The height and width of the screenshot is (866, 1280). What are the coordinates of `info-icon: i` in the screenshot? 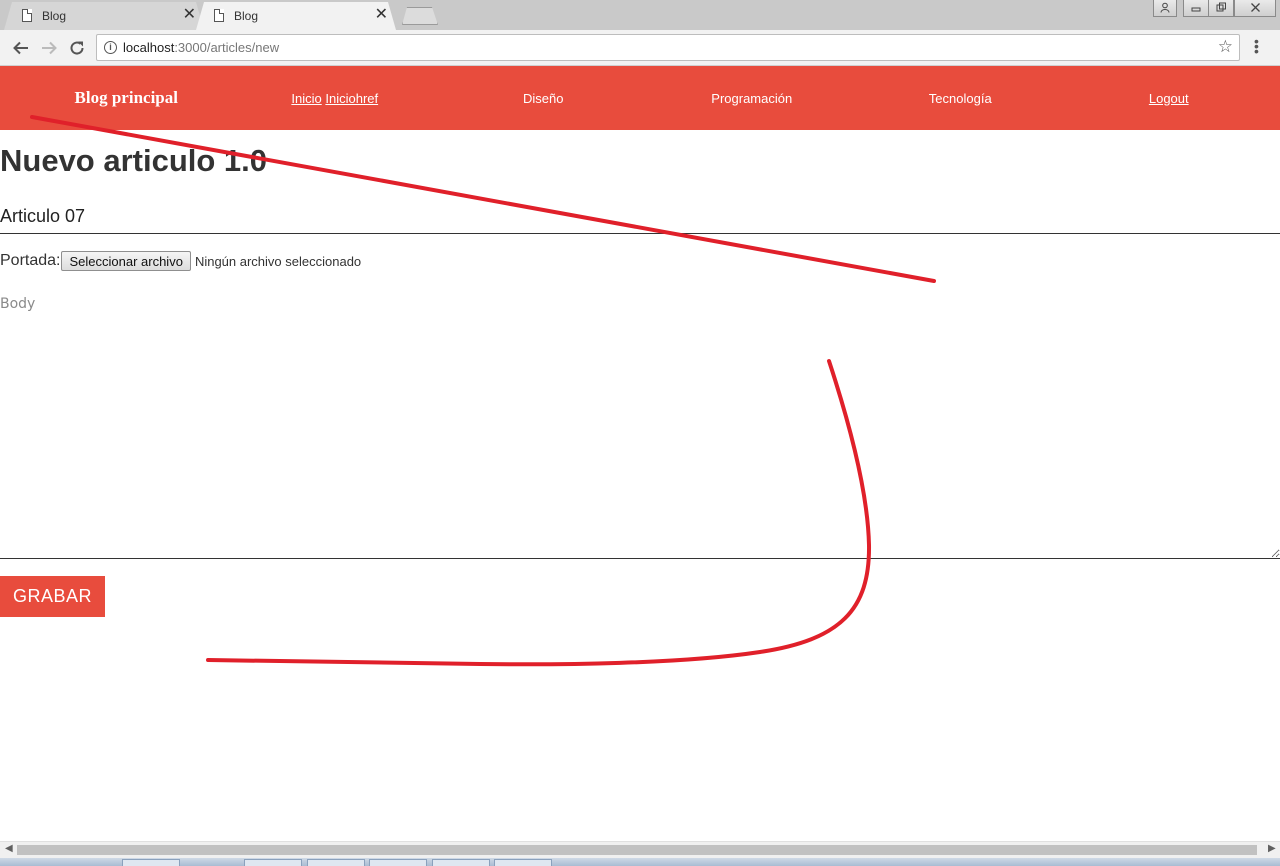 It's located at (110, 47).